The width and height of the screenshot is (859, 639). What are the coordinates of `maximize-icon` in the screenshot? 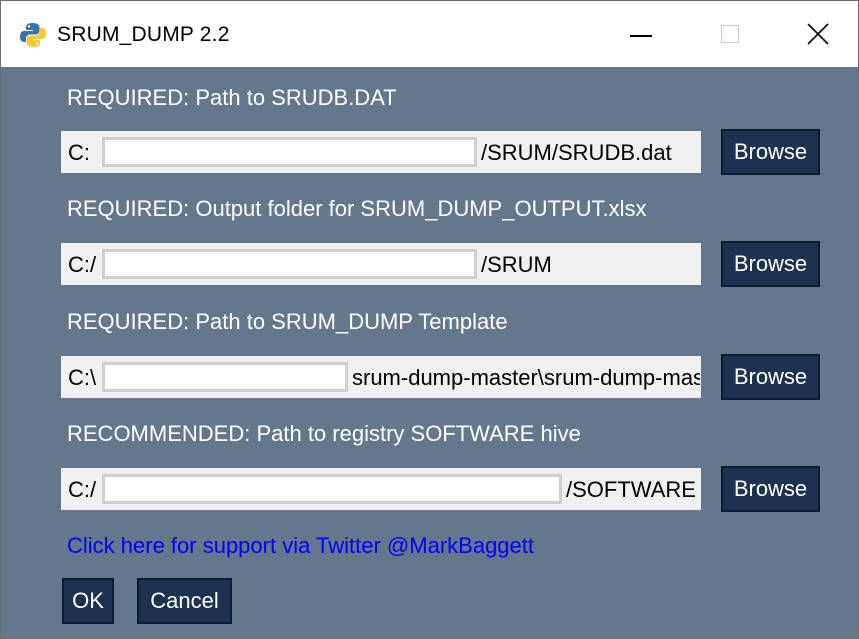 It's located at (730, 34).